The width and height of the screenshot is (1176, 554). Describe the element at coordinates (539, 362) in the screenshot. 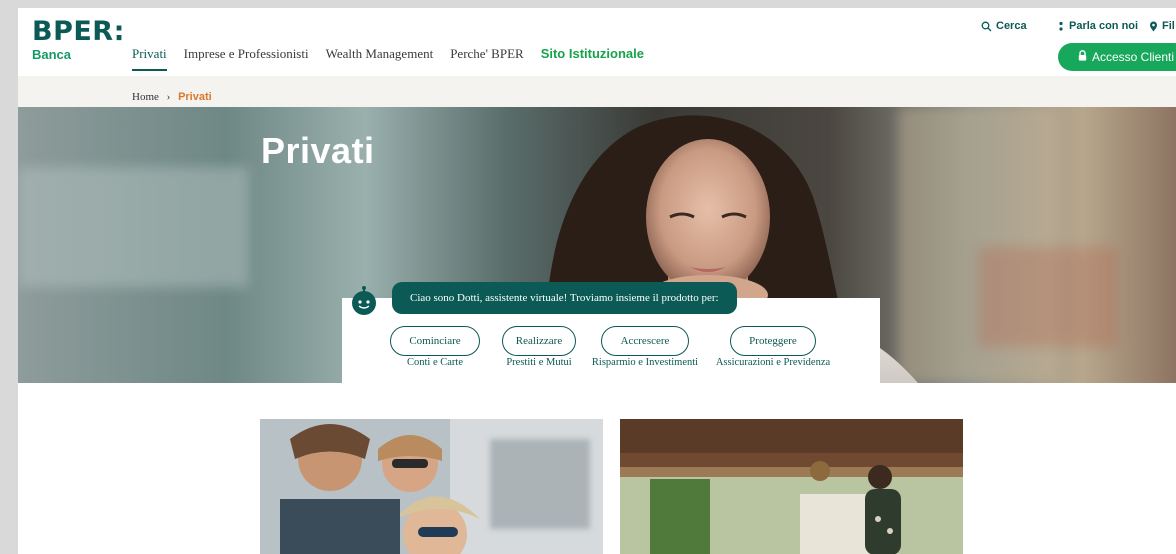

I see `option-realizzare-caption: Prestiti e Mutui` at that location.